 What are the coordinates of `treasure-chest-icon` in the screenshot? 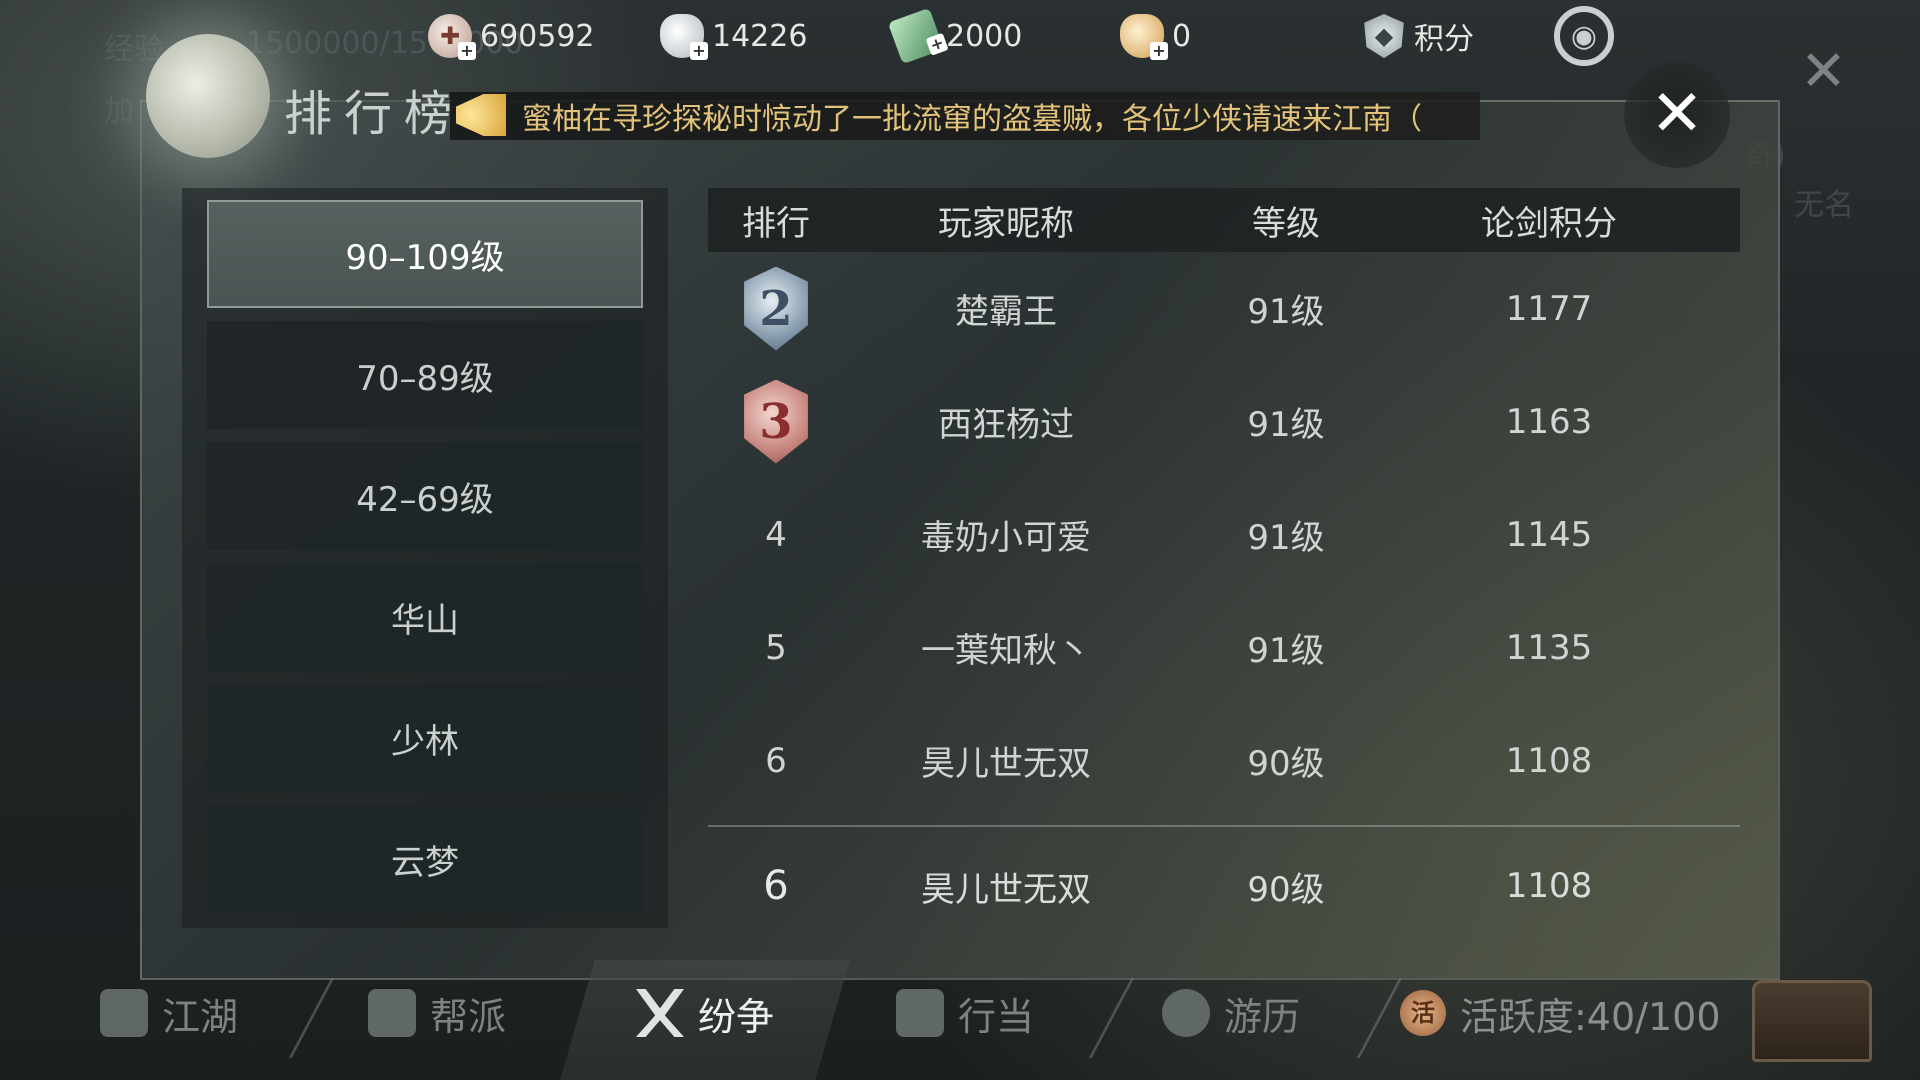 It's located at (1812, 1021).